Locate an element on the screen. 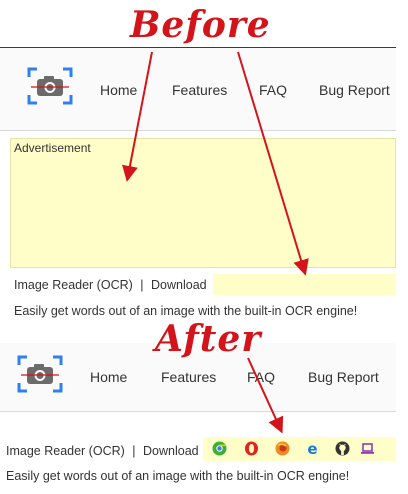 This screenshot has width=408, height=494. before-annotation: Before is located at coordinates (200, 25).